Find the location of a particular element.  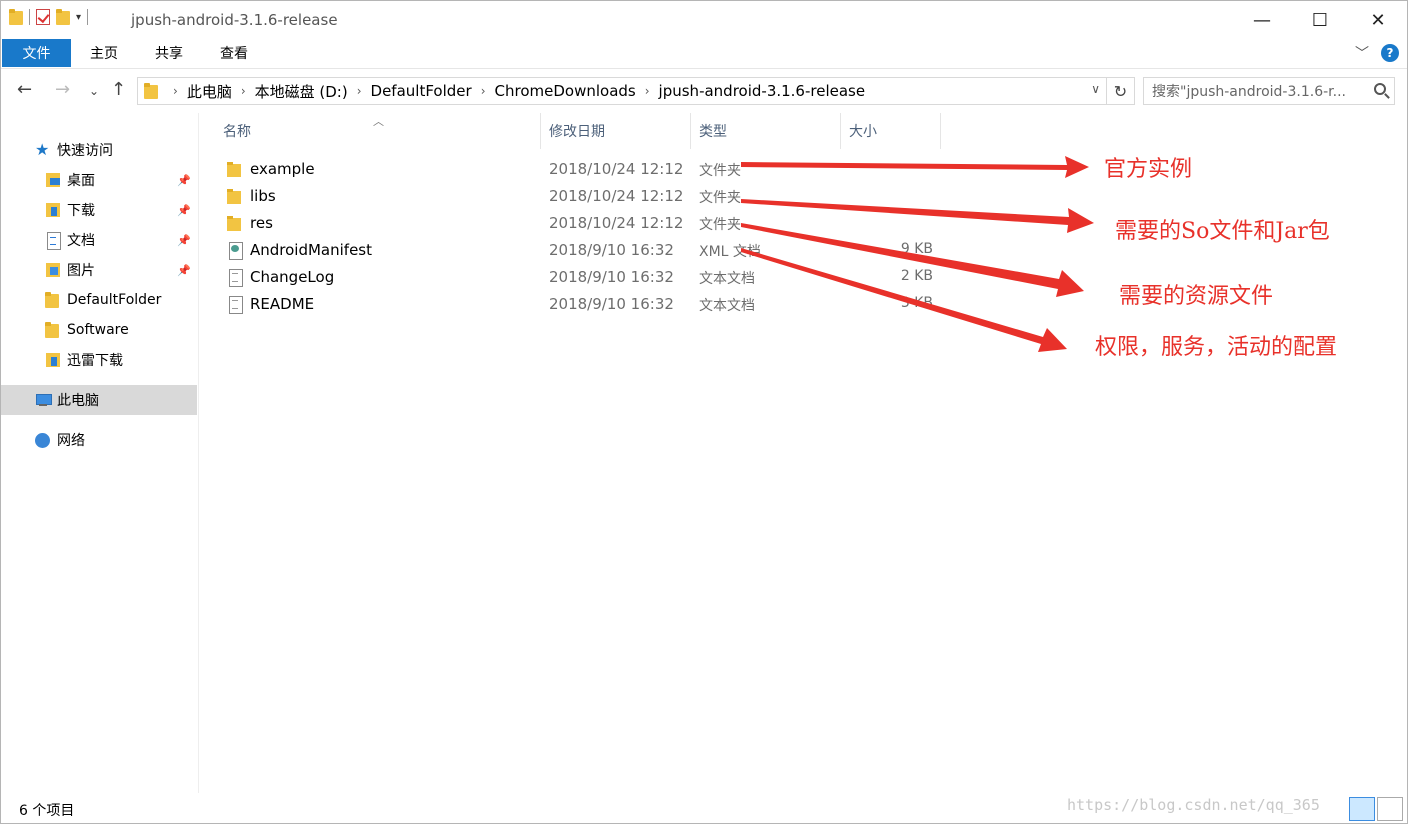

back-arrow-icon: ← is located at coordinates (24, 89).